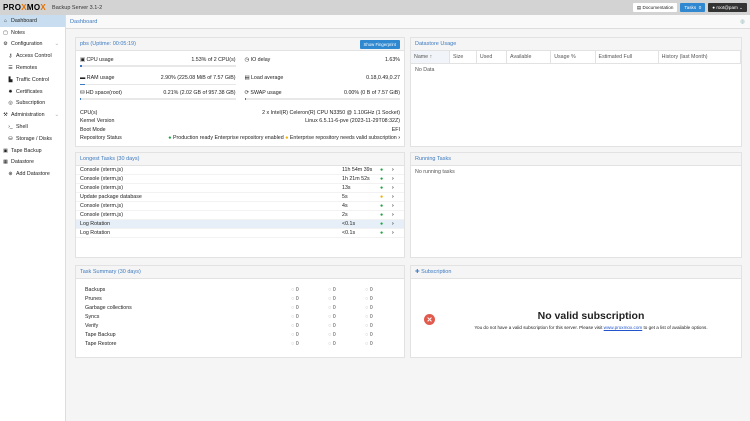 The image size is (750, 421). Describe the element at coordinates (240, 197) in the screenshot. I see `table-row: Update package database 5s ● ›` at that location.